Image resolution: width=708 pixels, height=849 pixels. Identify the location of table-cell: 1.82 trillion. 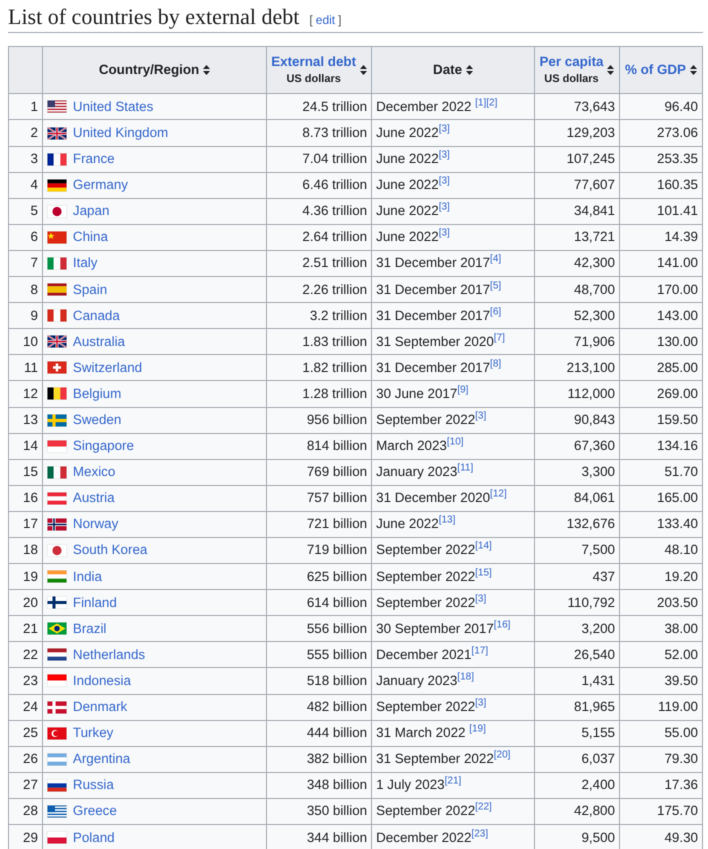
(319, 367).